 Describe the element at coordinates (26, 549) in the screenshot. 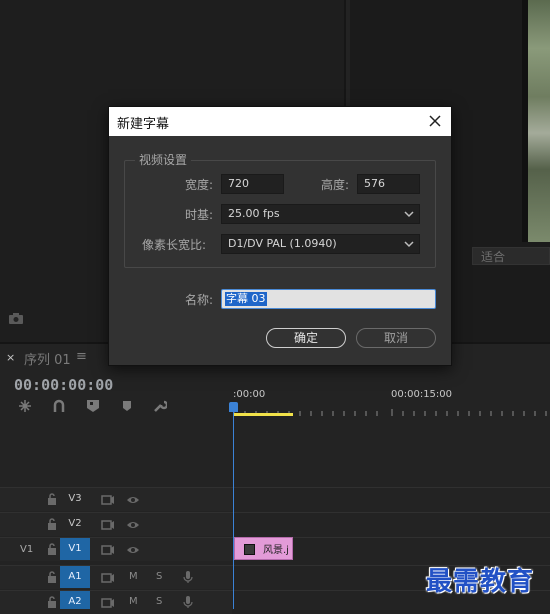

I see `source-patch-v1: V1` at that location.